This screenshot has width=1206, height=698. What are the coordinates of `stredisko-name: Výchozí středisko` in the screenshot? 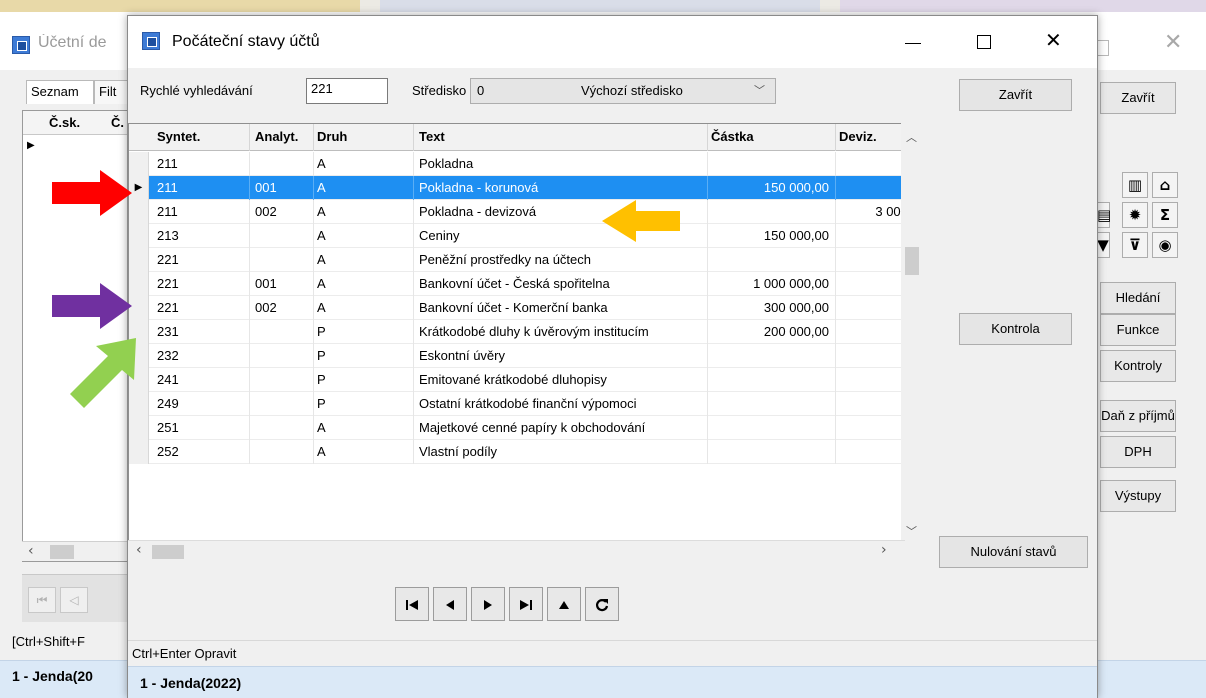 It's located at (632, 90).